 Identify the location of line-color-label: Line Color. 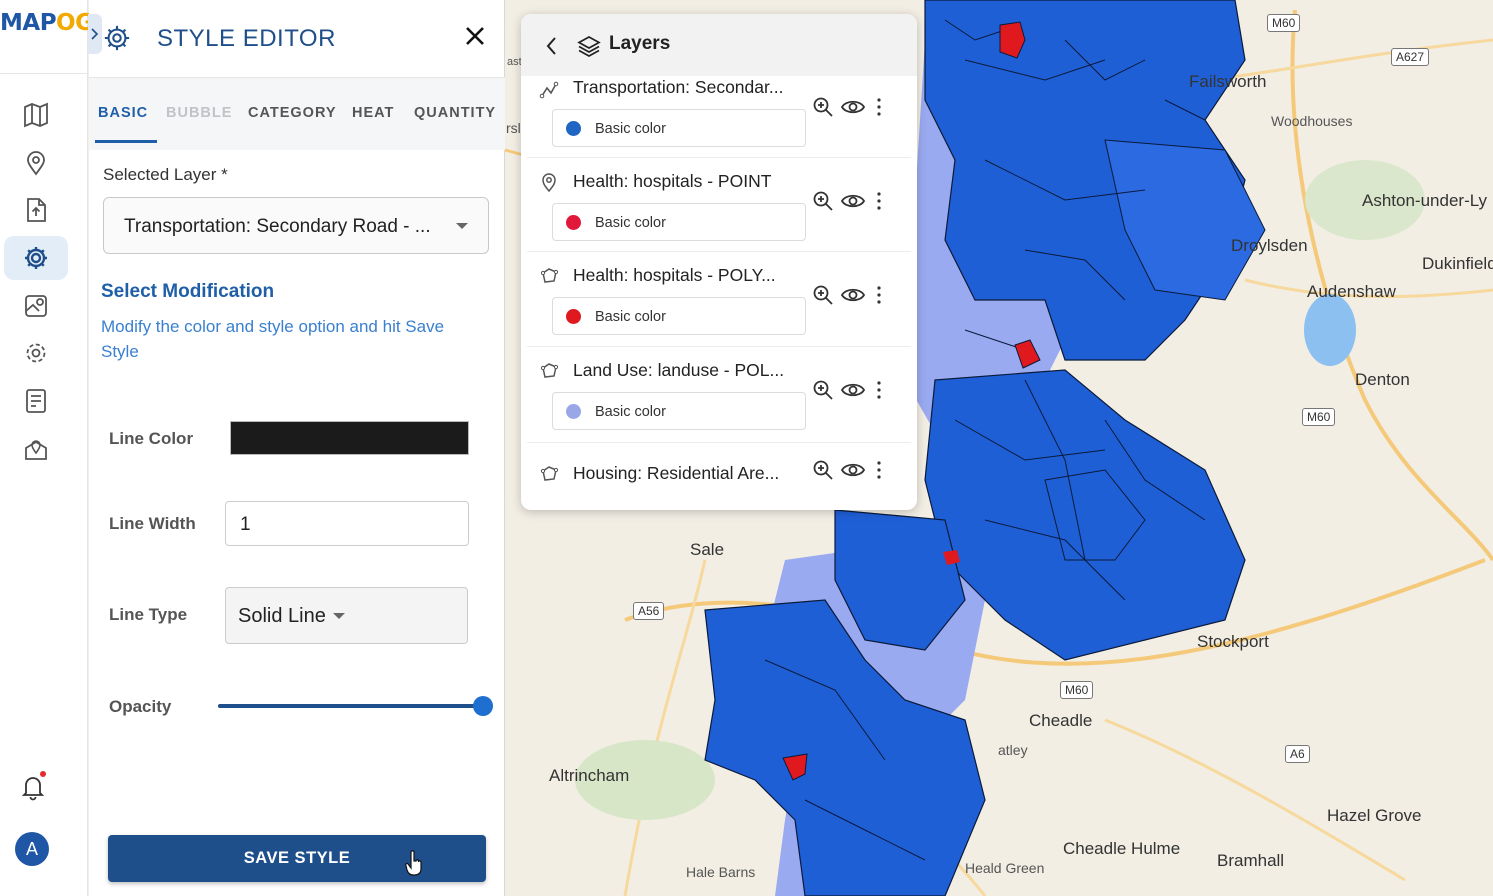
(151, 438).